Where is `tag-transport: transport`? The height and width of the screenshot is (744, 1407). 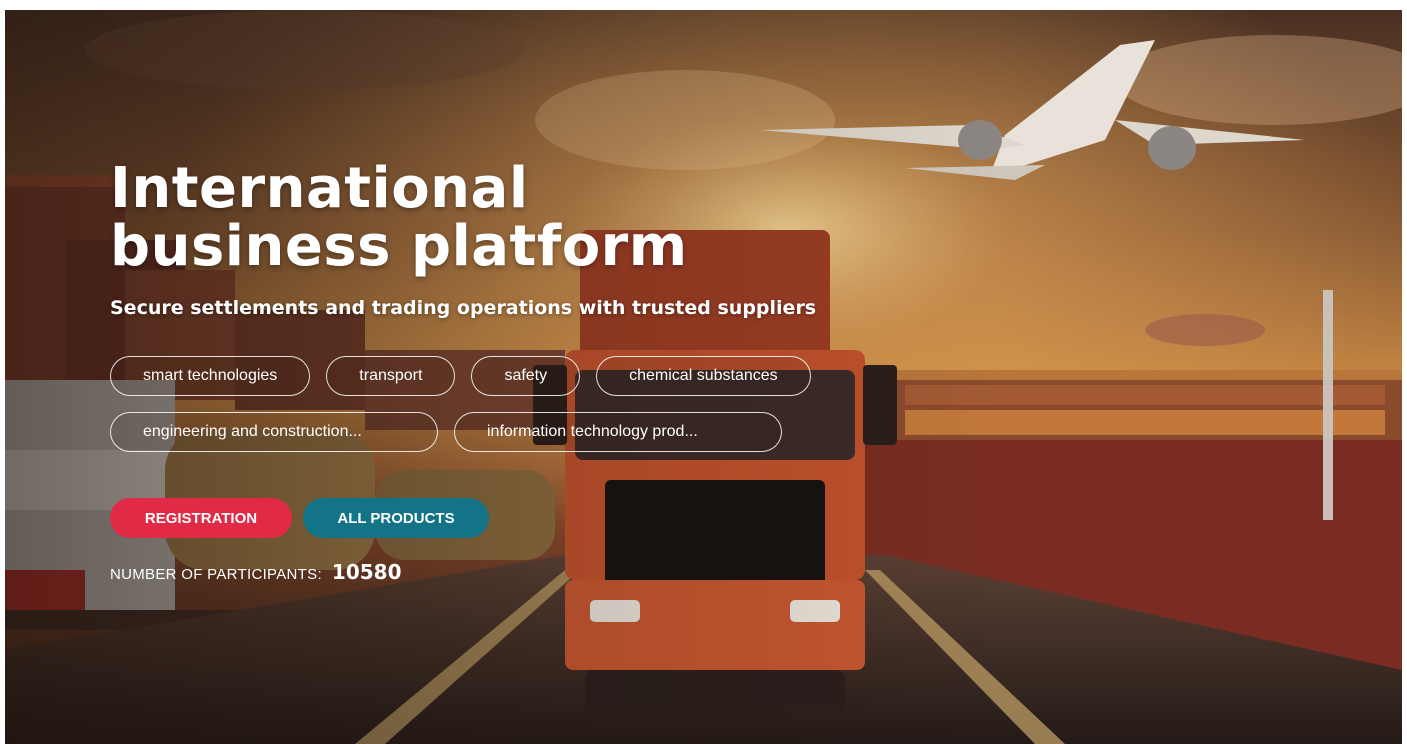
tag-transport: transport is located at coordinates (391, 376).